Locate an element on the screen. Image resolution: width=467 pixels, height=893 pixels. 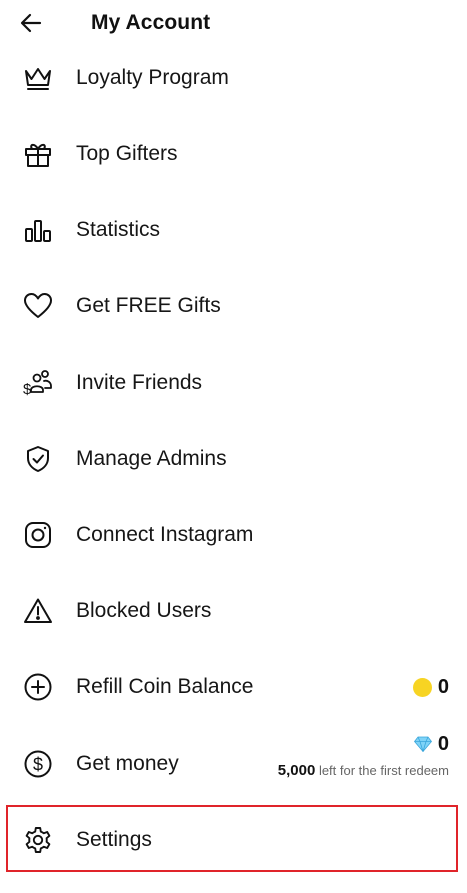
gift-icon is located at coordinates (38, 154).